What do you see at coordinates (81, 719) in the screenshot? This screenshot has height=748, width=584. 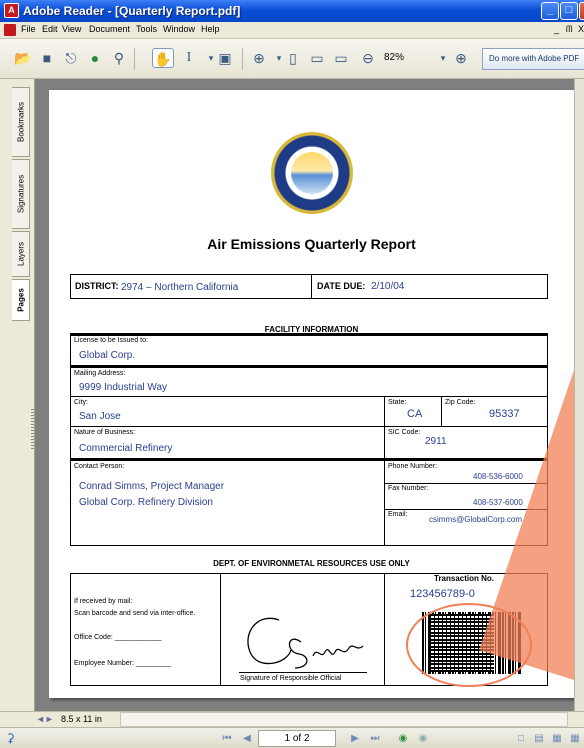 I see `page-size: 8.5 x 11 in` at bounding box center [81, 719].